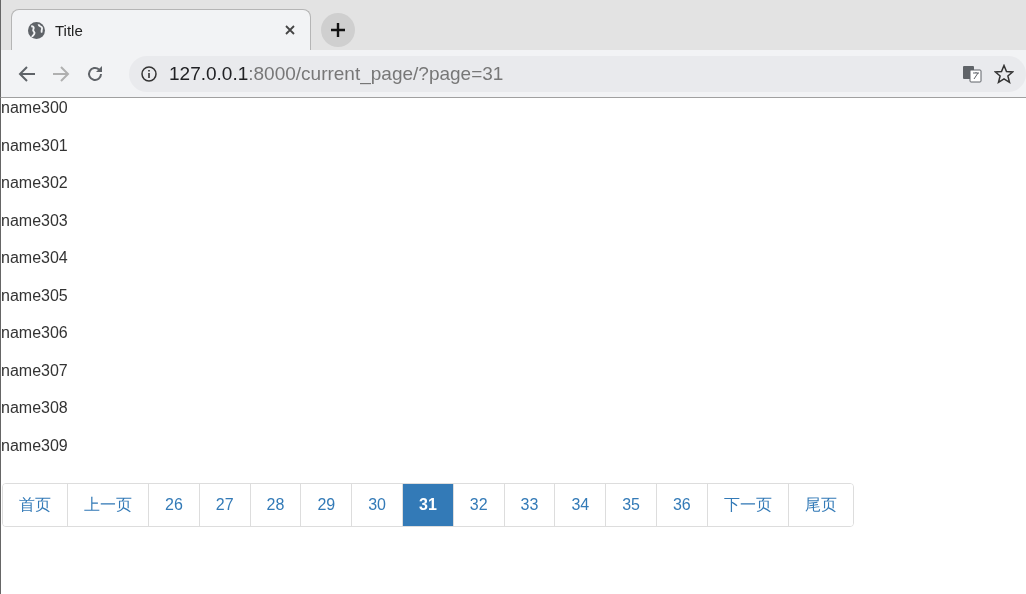 This screenshot has height=594, width=1026. Describe the element at coordinates (577, 73) in the screenshot. I see `address-bar: 127.0.0.1:8000/current_page/?page=31` at that location.